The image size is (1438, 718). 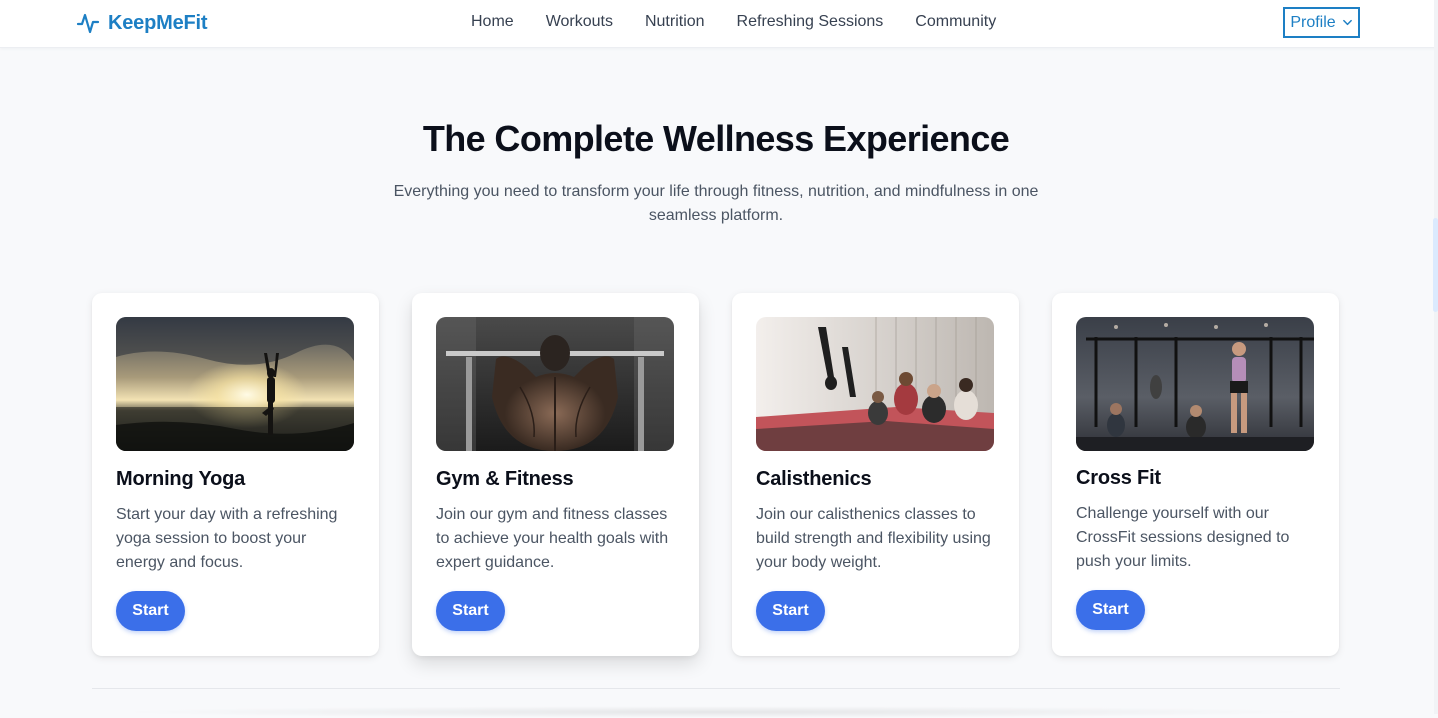 I want to click on profile-label: Profile, so click(x=1313, y=22).